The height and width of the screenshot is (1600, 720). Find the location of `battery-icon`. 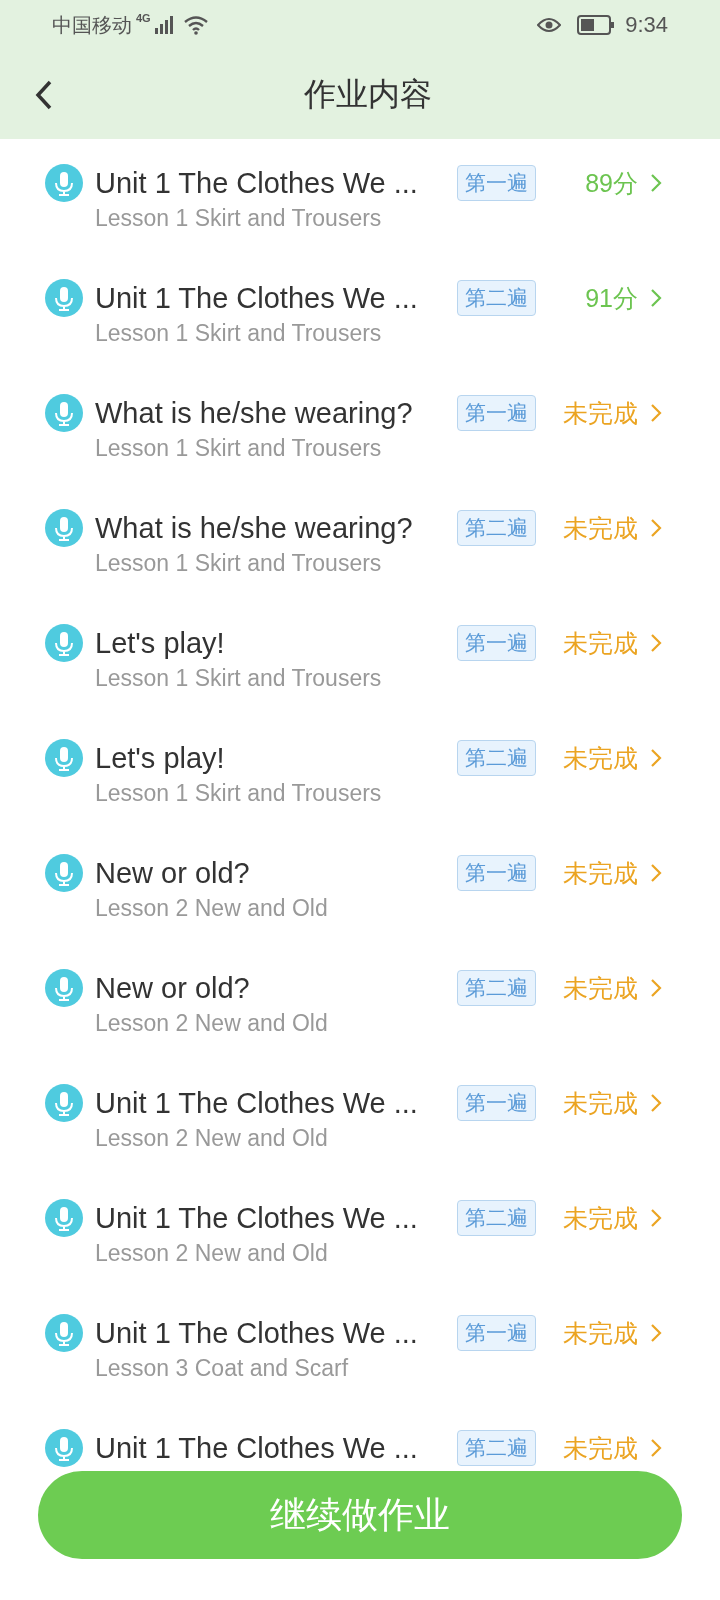

battery-icon is located at coordinates (596, 25).